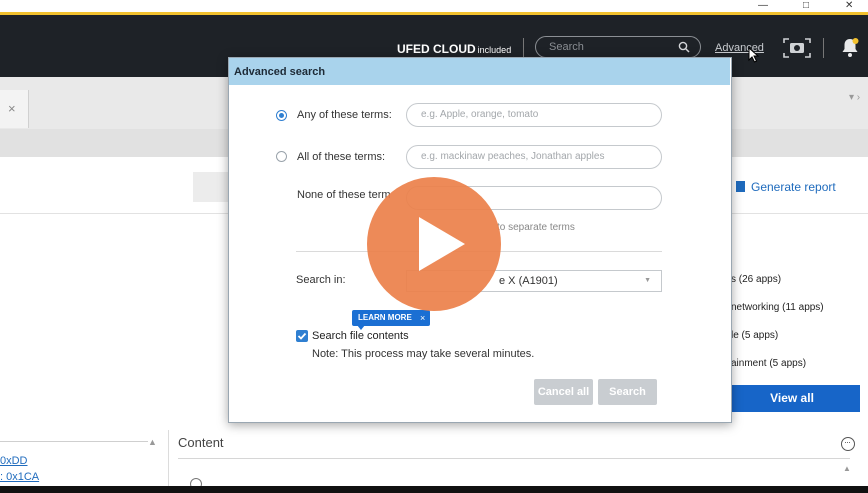  I want to click on generate-report-label: Generate report, so click(793, 187).